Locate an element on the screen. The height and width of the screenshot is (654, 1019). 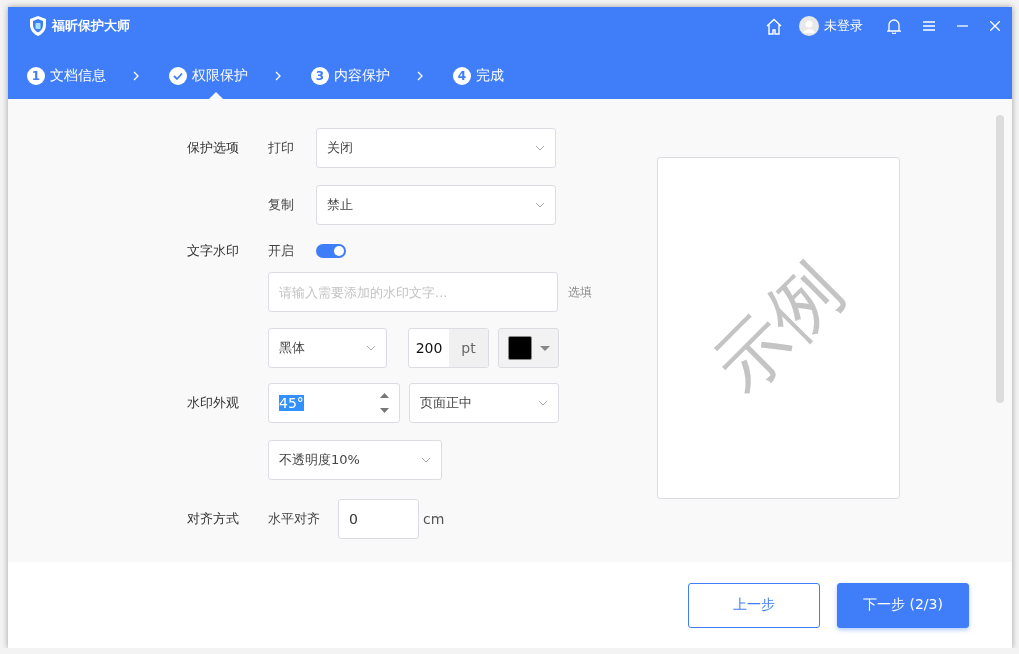
step-tab: 1 文档信息 is located at coordinates (66, 76).